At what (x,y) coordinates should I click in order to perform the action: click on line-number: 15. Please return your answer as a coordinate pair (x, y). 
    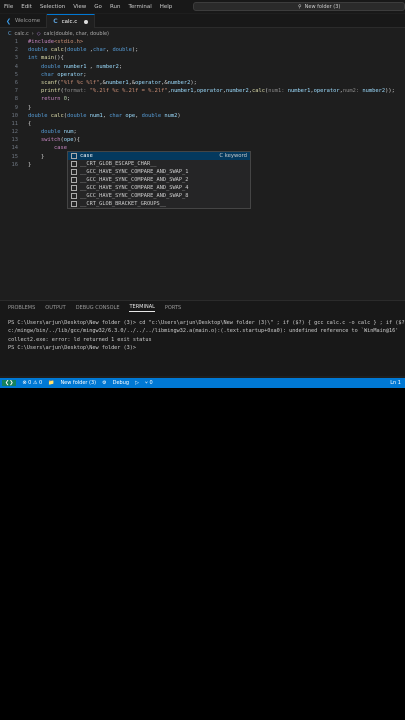
    Looking at the image, I should click on (15, 156).